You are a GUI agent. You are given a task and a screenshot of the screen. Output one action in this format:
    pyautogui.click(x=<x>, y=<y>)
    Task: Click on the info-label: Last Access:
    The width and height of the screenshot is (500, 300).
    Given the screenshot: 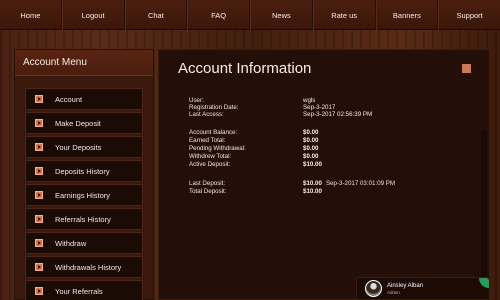 What is the action you would take?
    pyautogui.click(x=206, y=114)
    